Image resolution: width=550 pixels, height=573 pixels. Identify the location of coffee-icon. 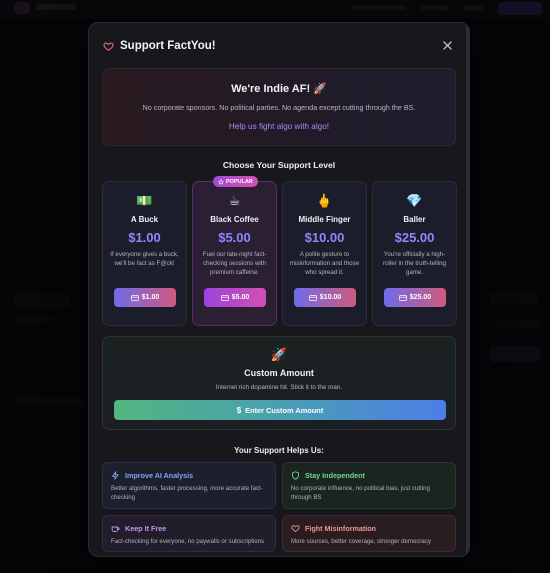
(115, 528).